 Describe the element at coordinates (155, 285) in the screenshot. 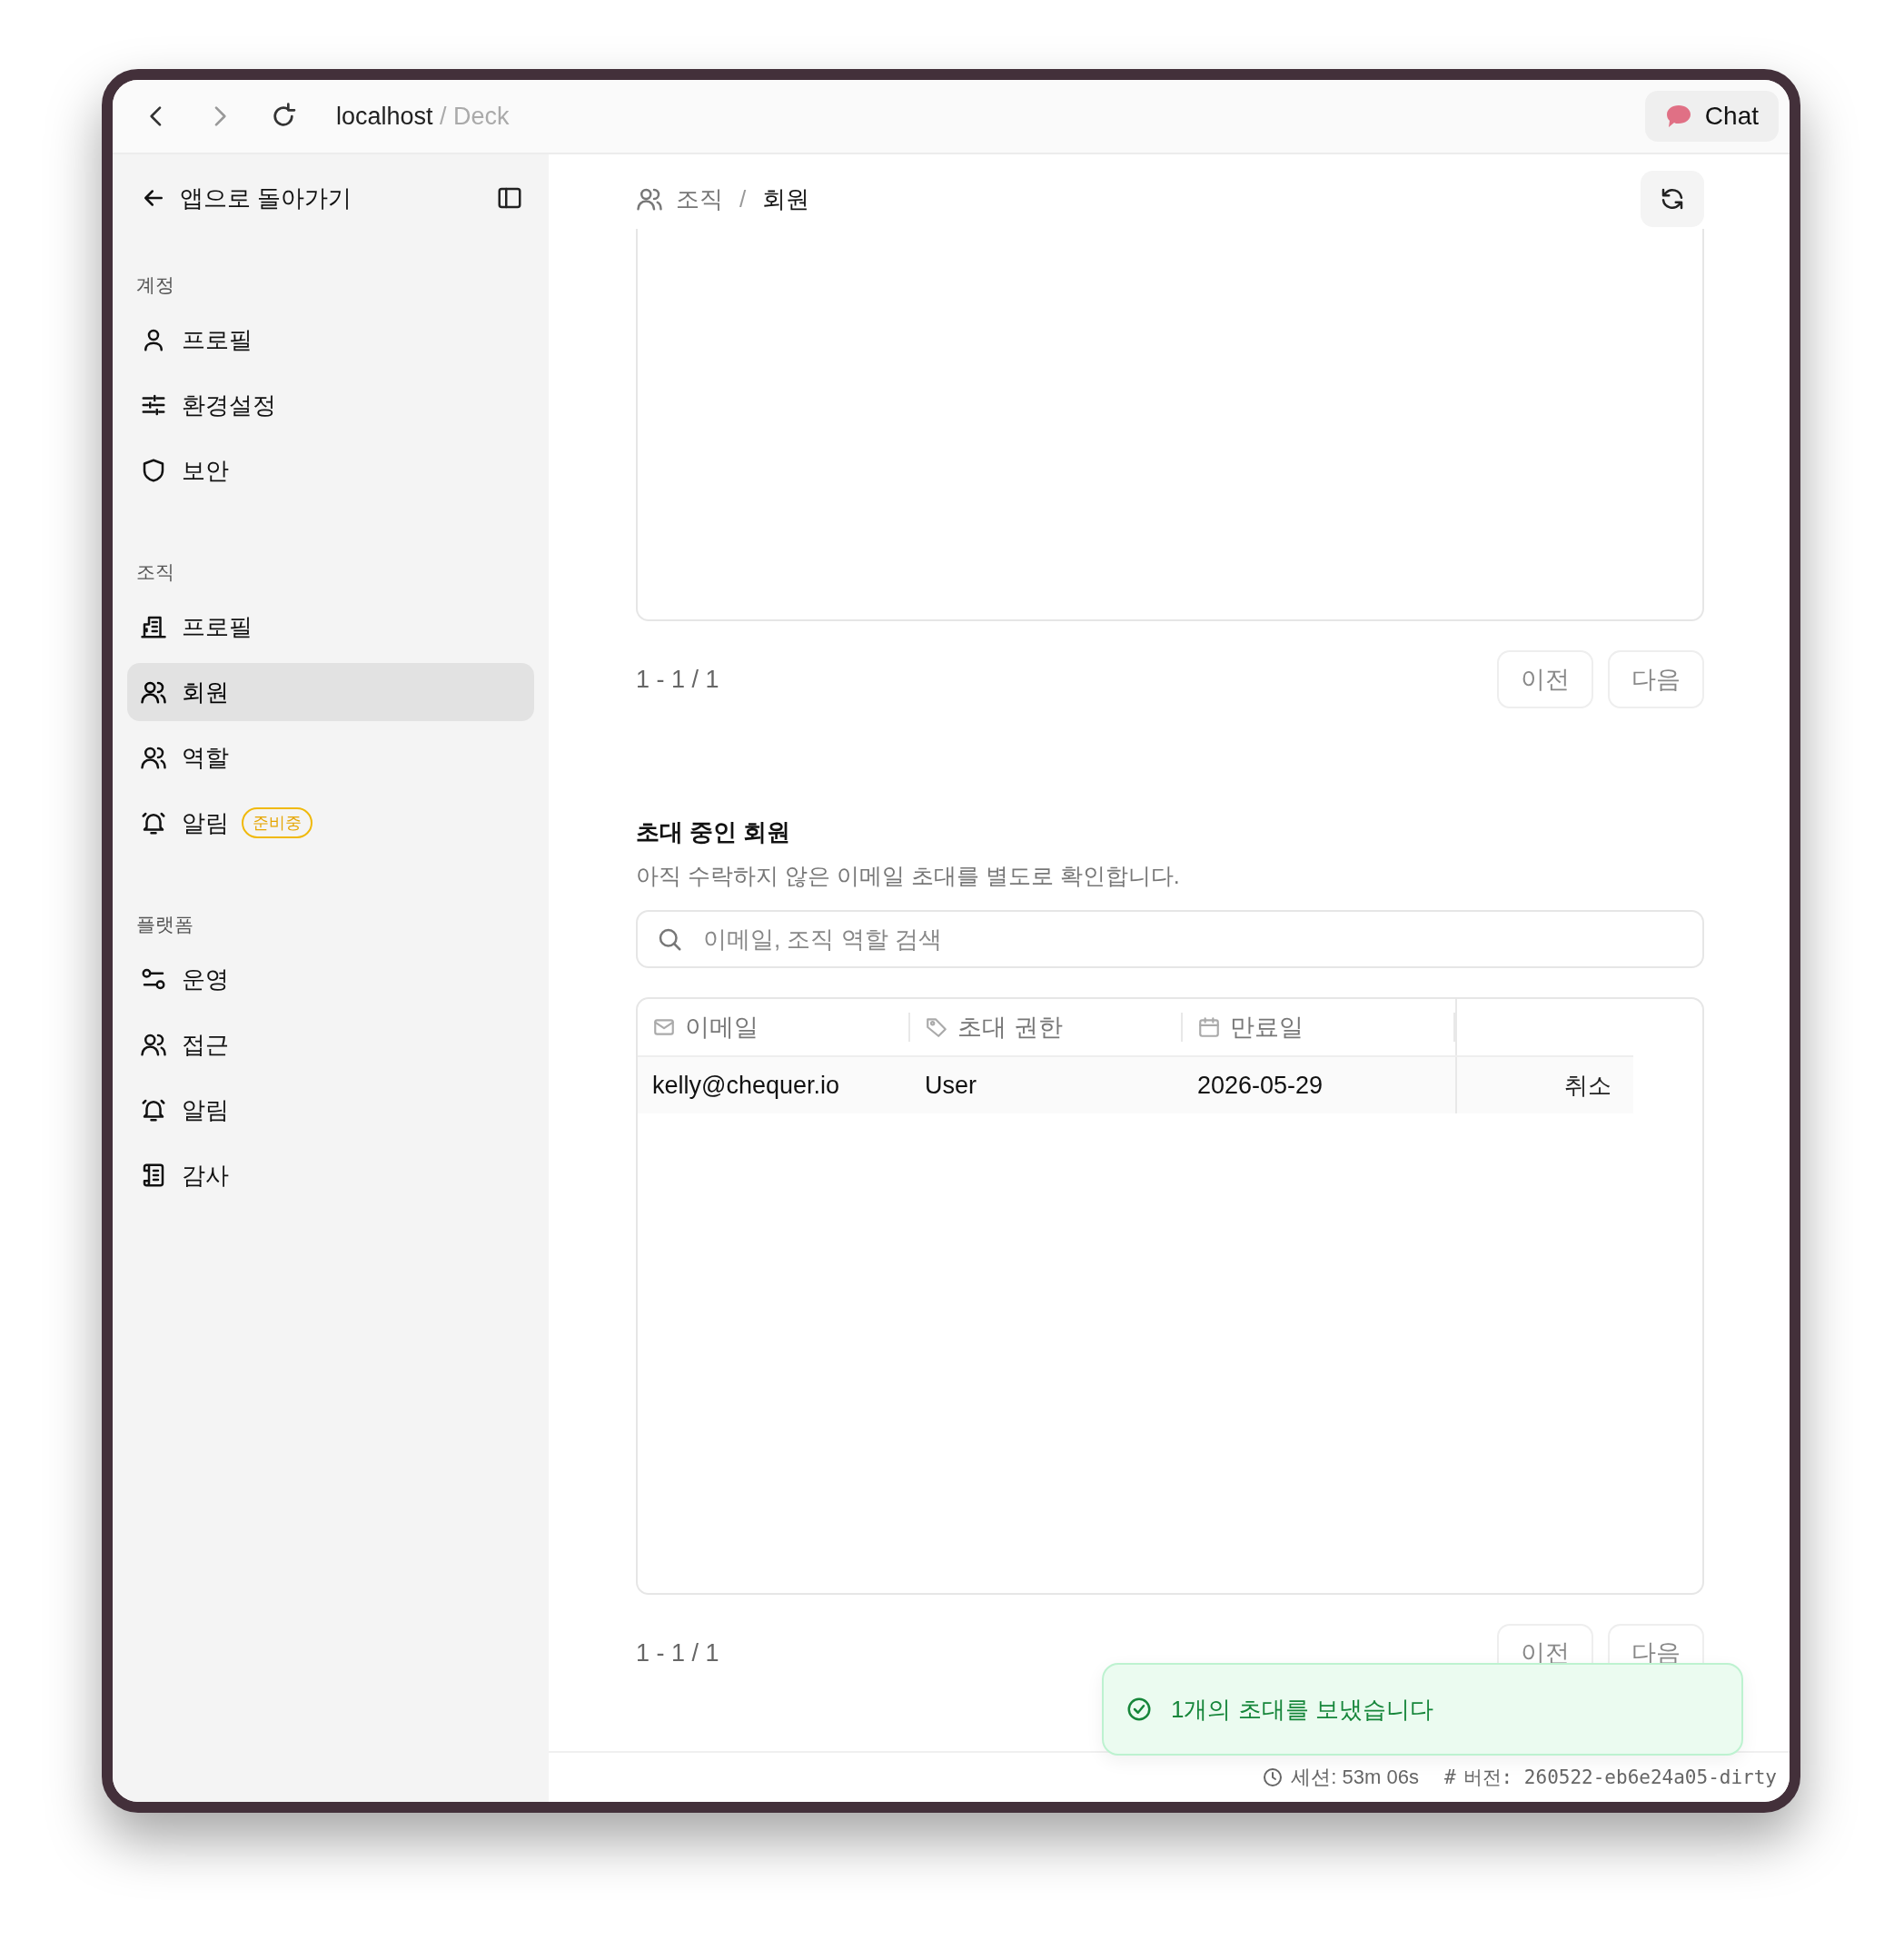

I see `section-label: 계정` at that location.